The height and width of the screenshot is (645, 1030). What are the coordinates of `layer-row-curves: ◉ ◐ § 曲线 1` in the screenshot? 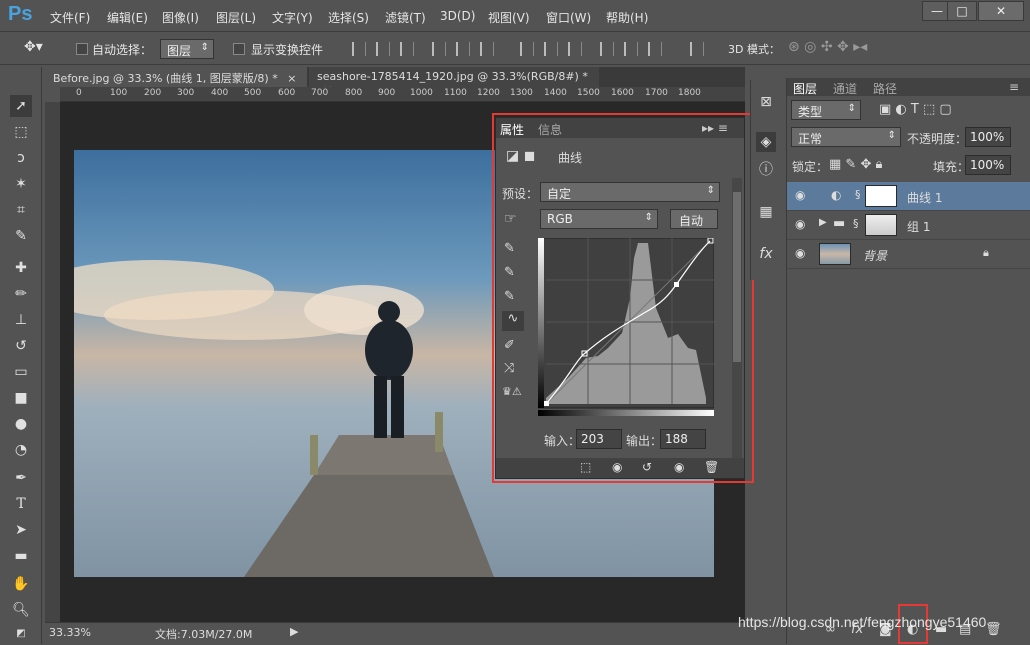 It's located at (908, 196).